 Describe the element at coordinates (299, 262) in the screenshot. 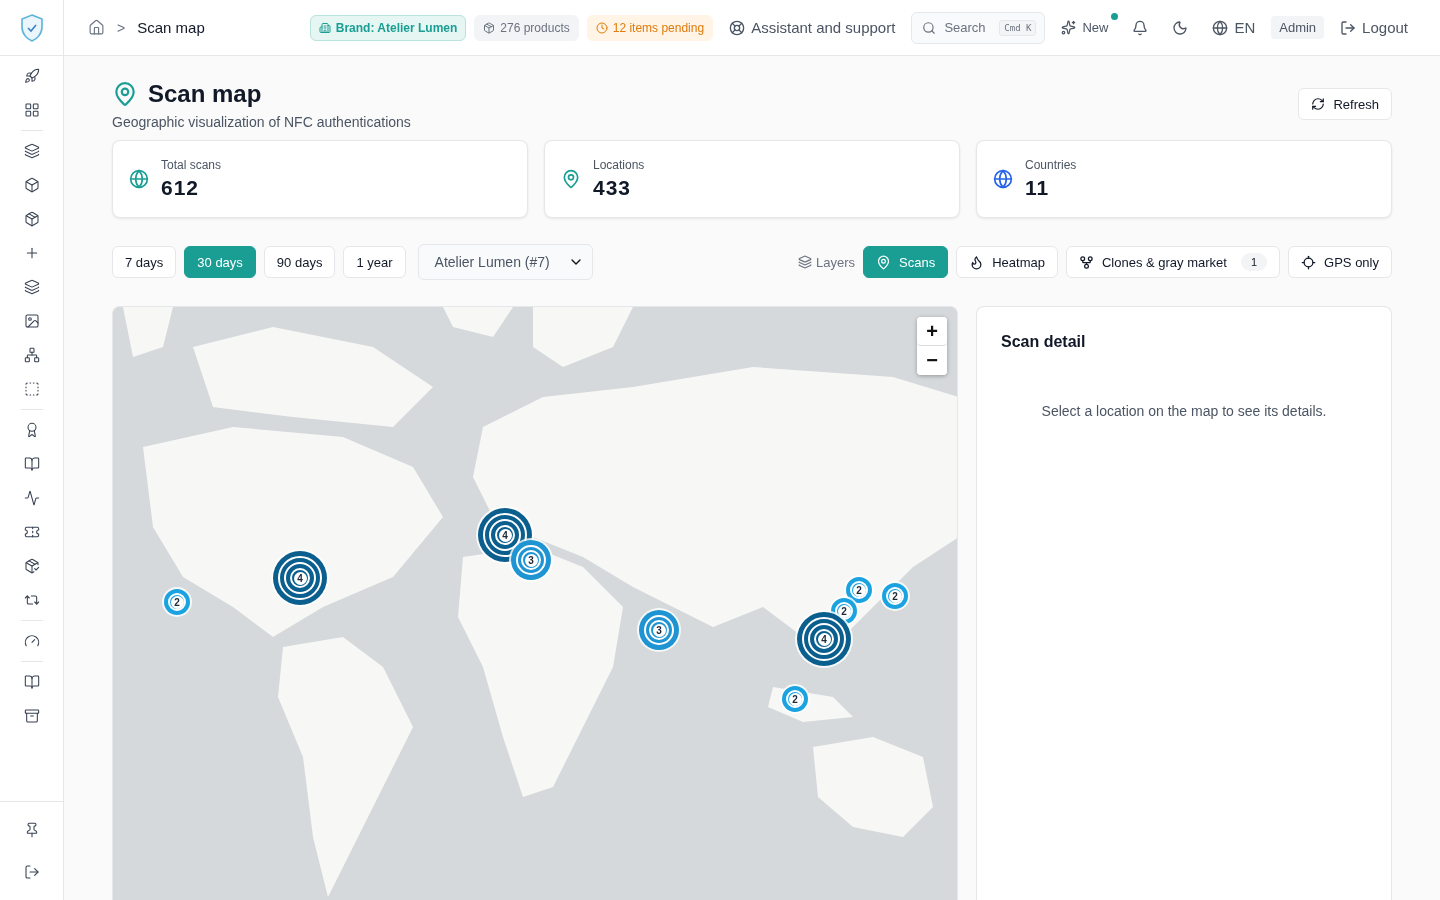

I see `period-tab: 90 days` at that location.